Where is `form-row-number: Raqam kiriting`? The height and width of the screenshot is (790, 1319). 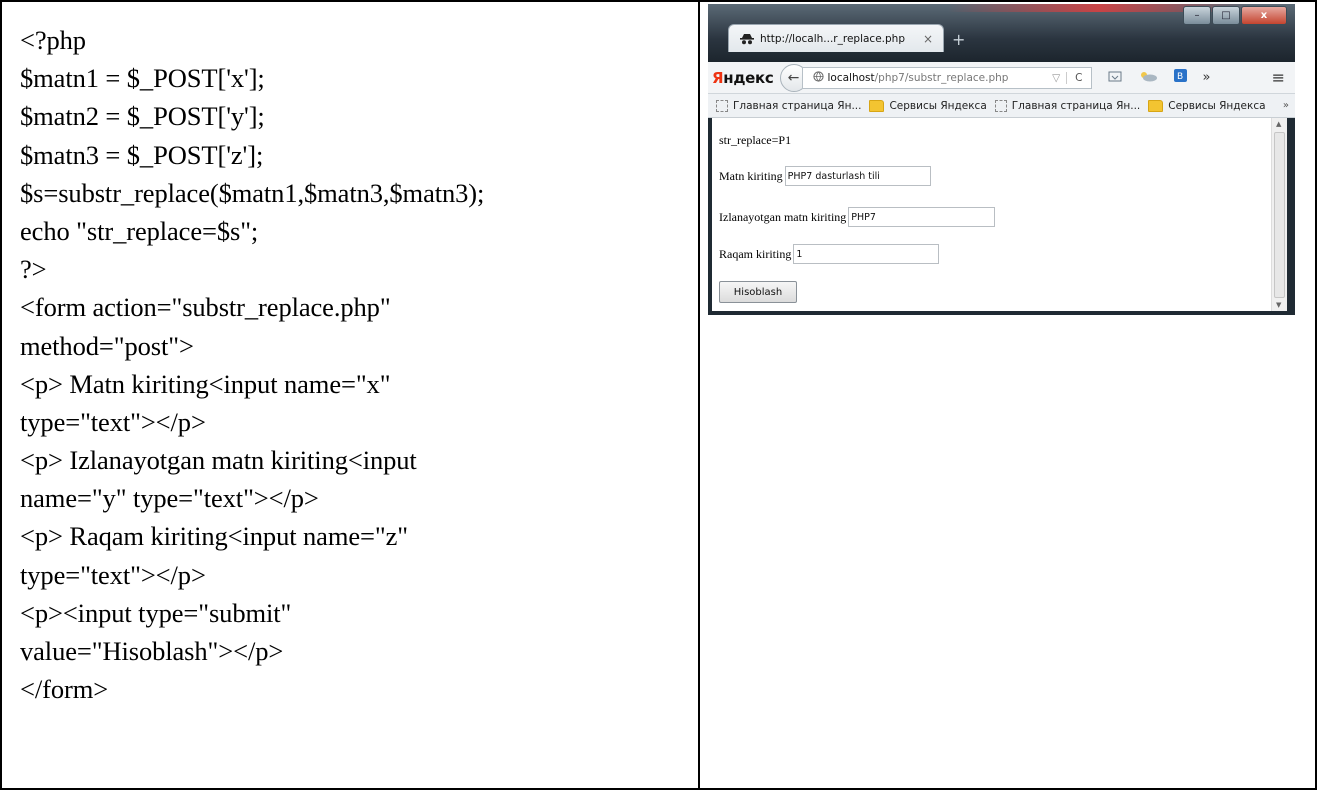 form-row-number: Raqam kiriting is located at coordinates (829, 254).